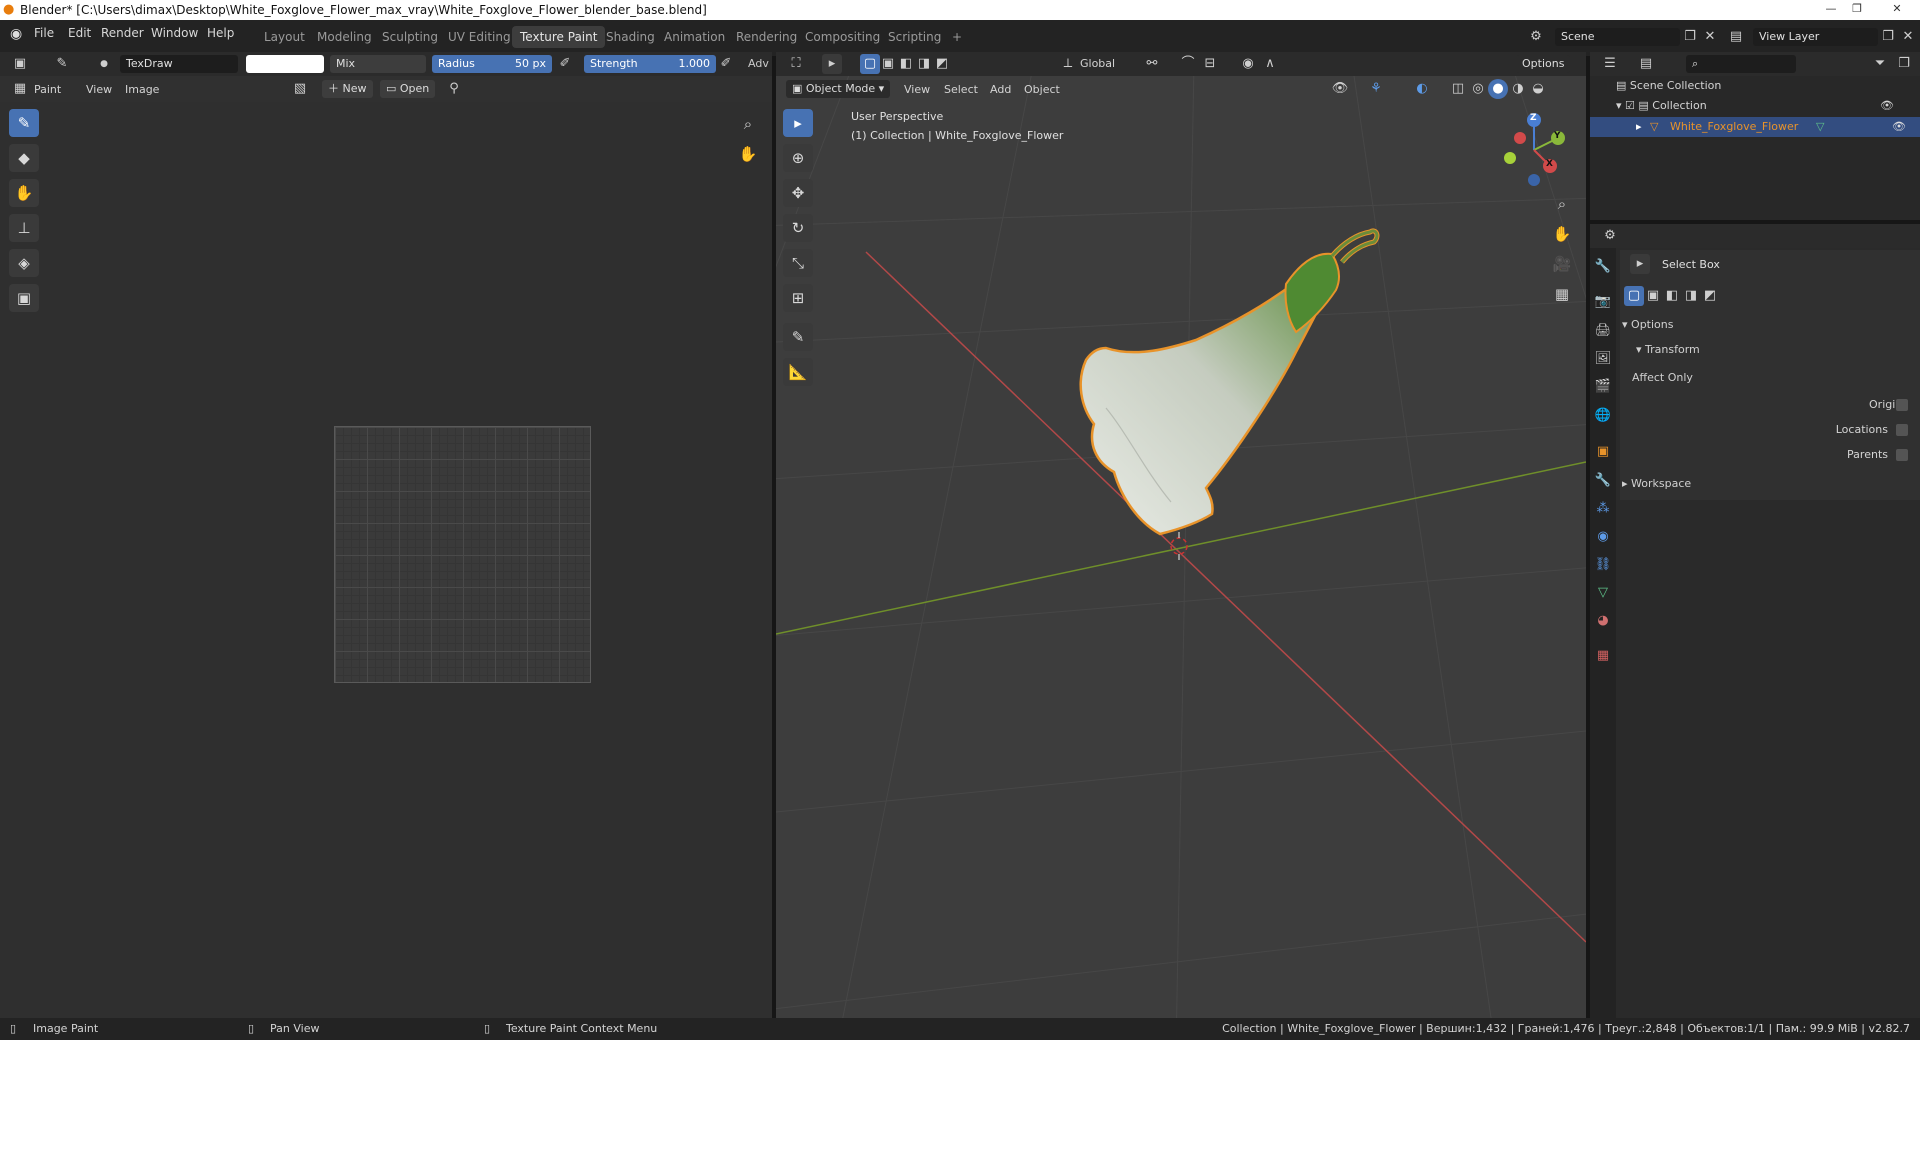 This screenshot has width=1920, height=1158. Describe the element at coordinates (1422, 89) in the screenshot. I see `overlay-toggle-icon: ◐` at that location.